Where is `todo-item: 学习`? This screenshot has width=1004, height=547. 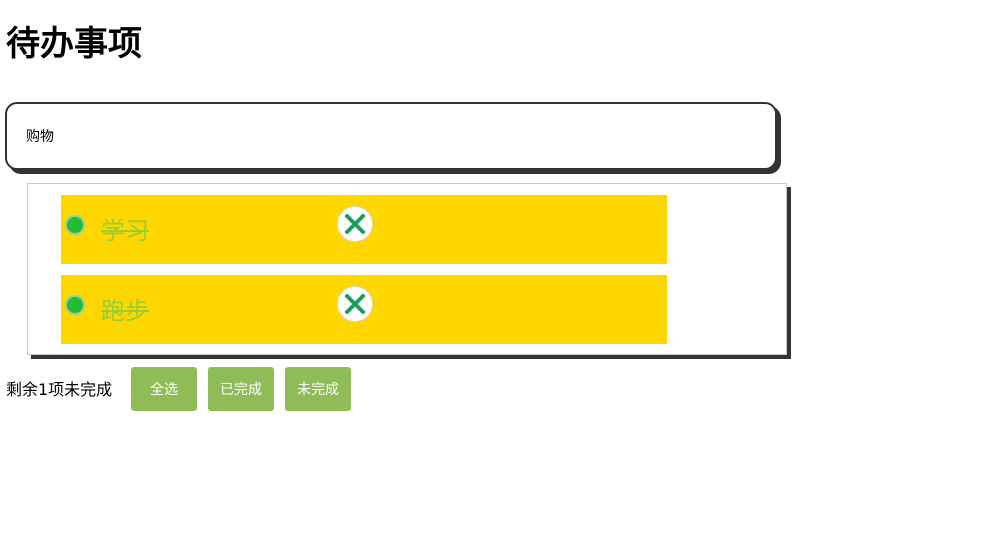 todo-item: 学习 is located at coordinates (364, 229).